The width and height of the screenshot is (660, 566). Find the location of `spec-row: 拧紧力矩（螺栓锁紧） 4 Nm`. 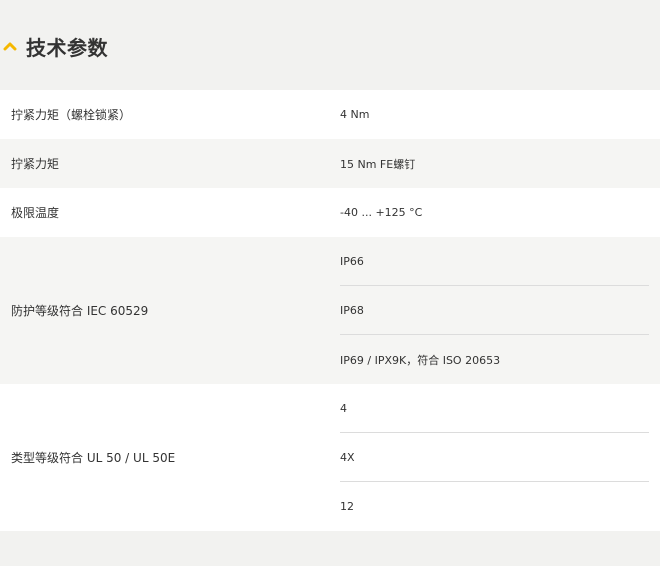

spec-row: 拧紧力矩（螺栓锁紧） 4 Nm is located at coordinates (330, 114).